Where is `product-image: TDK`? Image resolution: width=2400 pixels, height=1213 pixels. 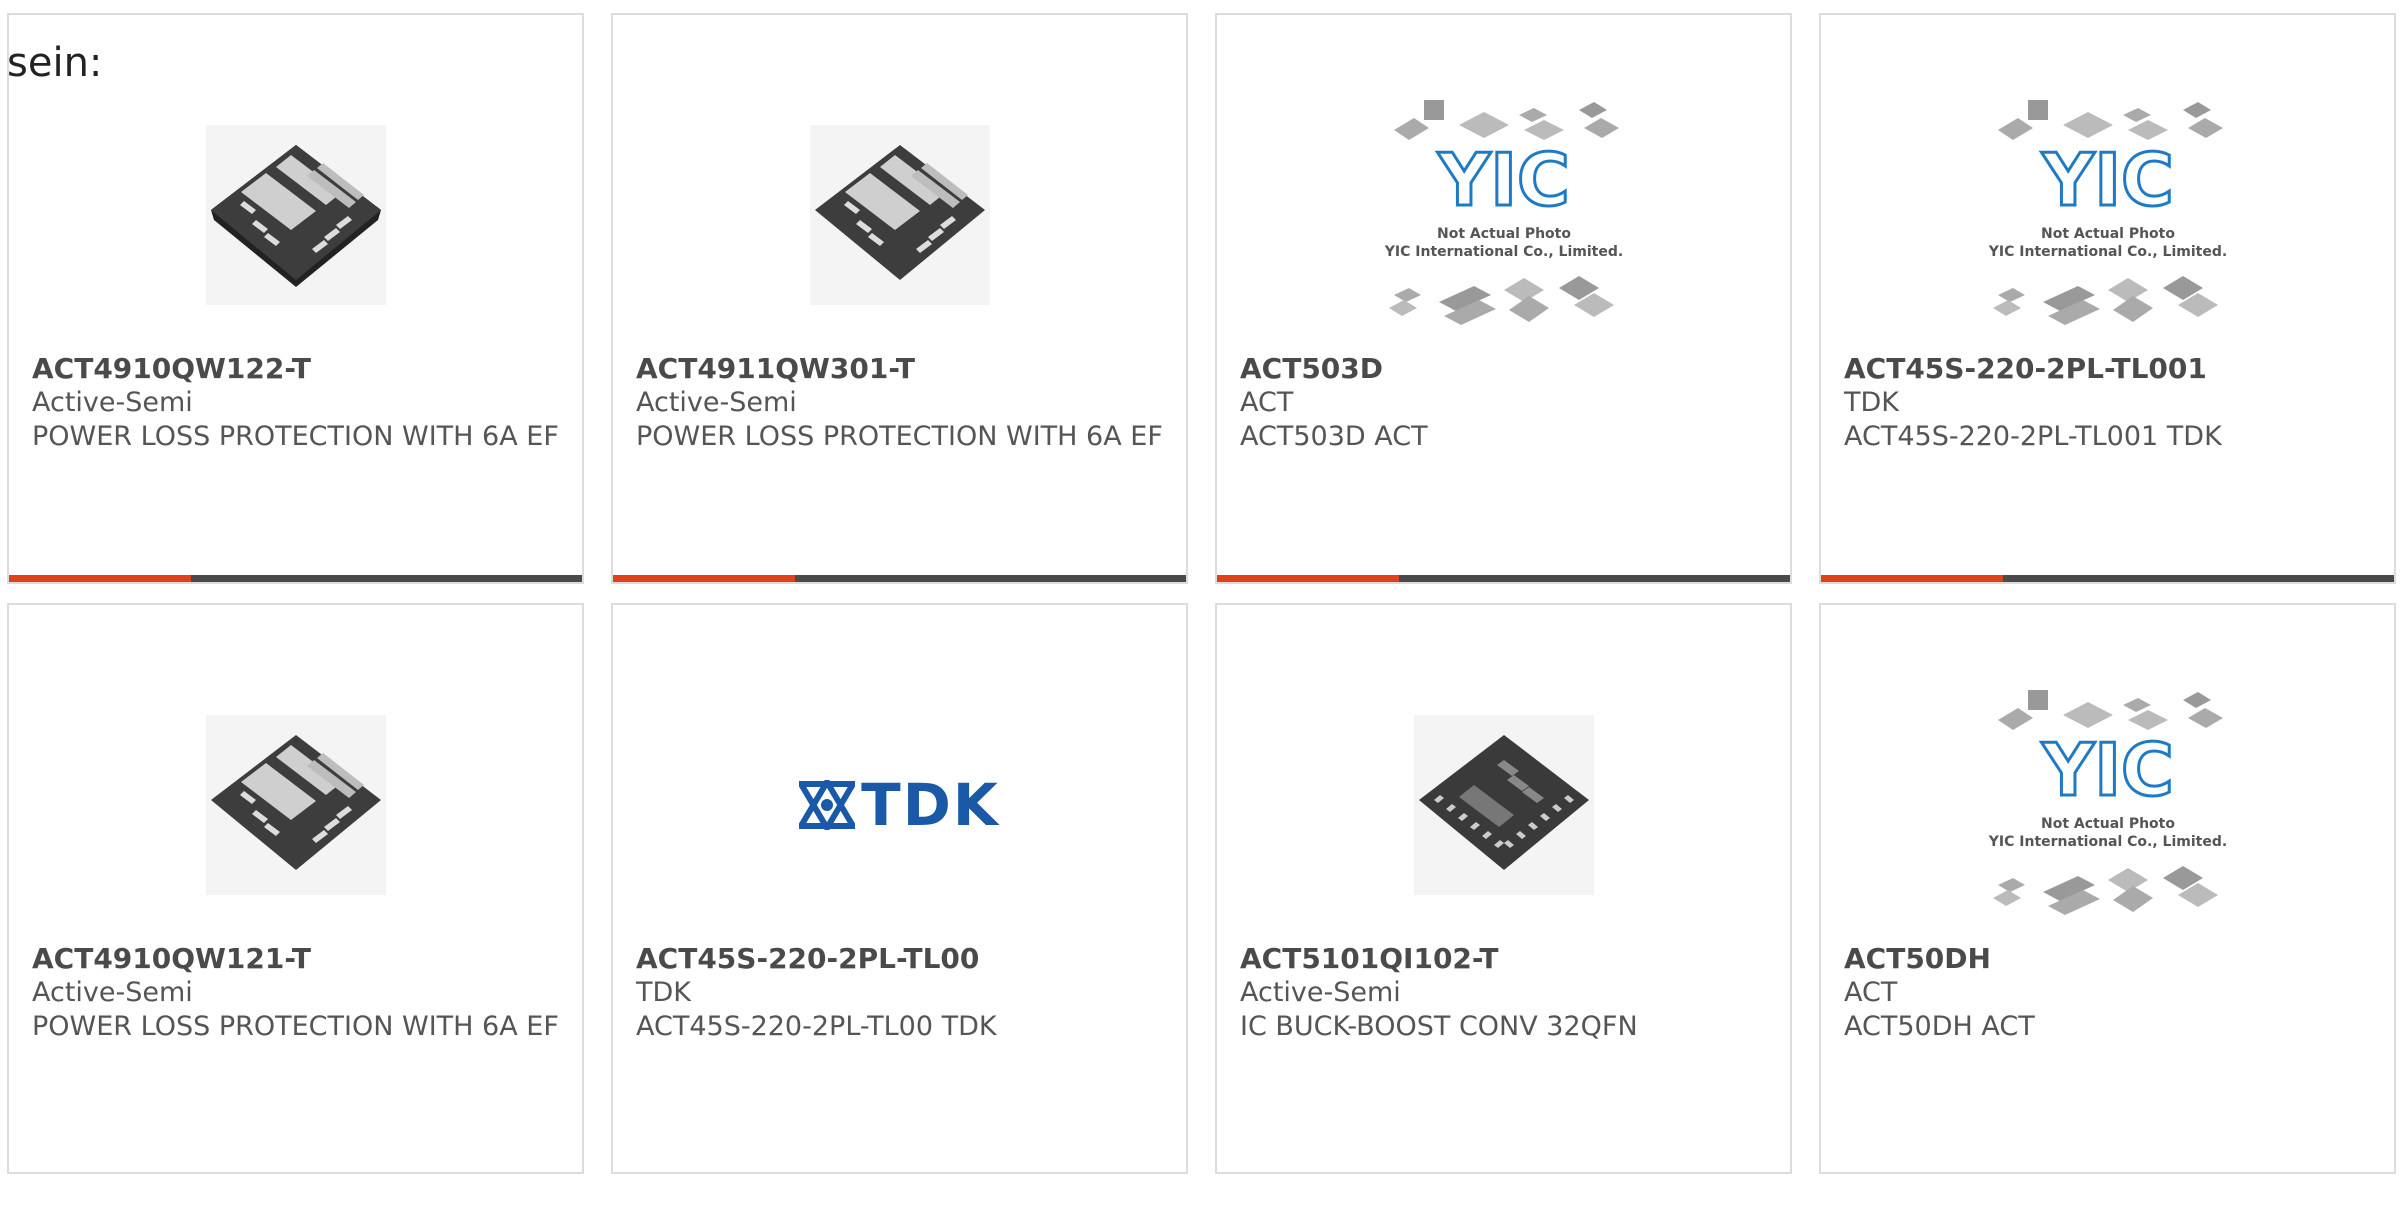 product-image: TDK is located at coordinates (899, 805).